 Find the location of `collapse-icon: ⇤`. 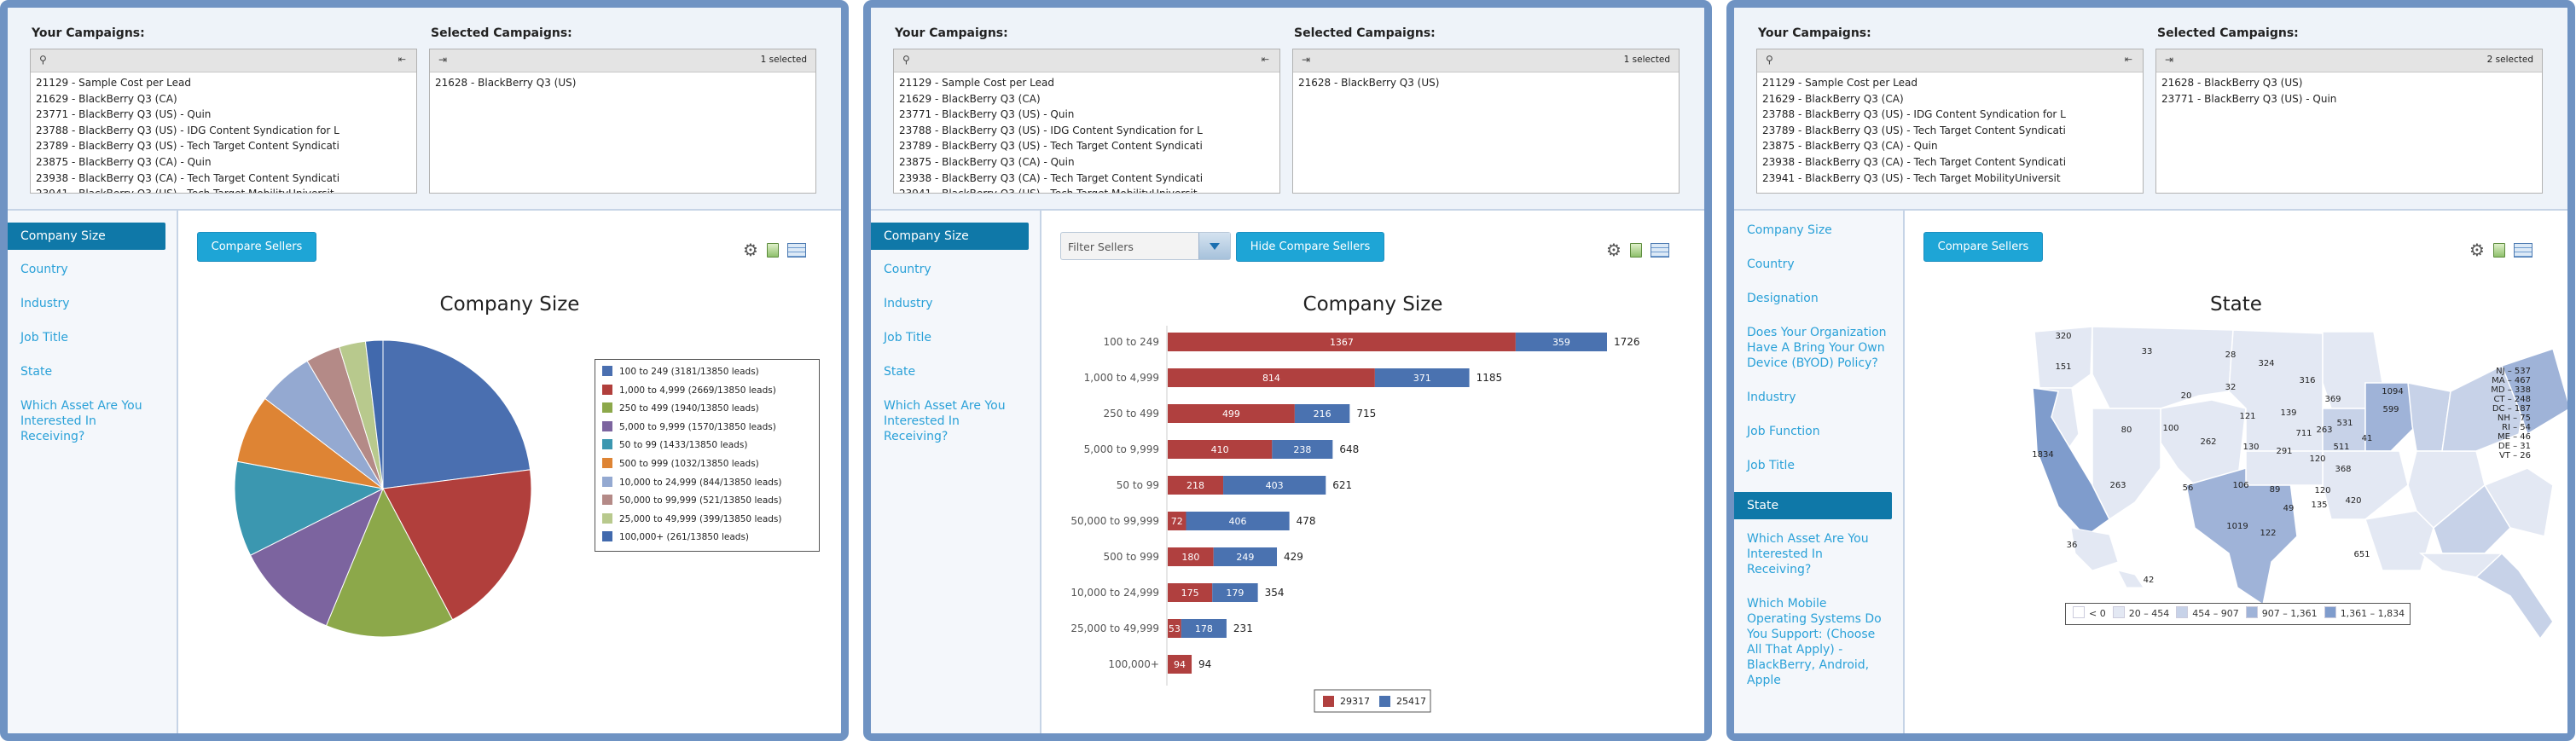

collapse-icon: ⇤ is located at coordinates (402, 59).